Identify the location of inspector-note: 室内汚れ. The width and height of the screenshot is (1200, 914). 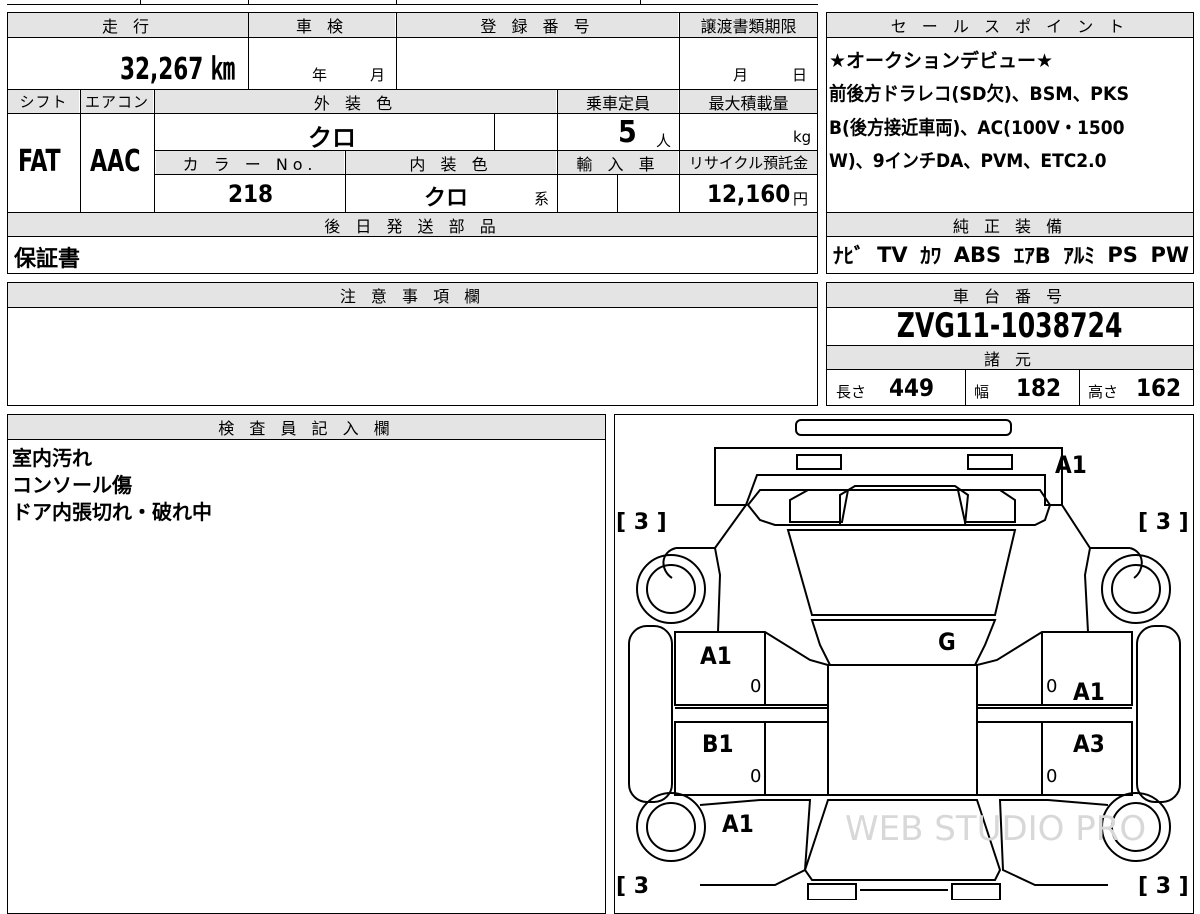
(52, 458).